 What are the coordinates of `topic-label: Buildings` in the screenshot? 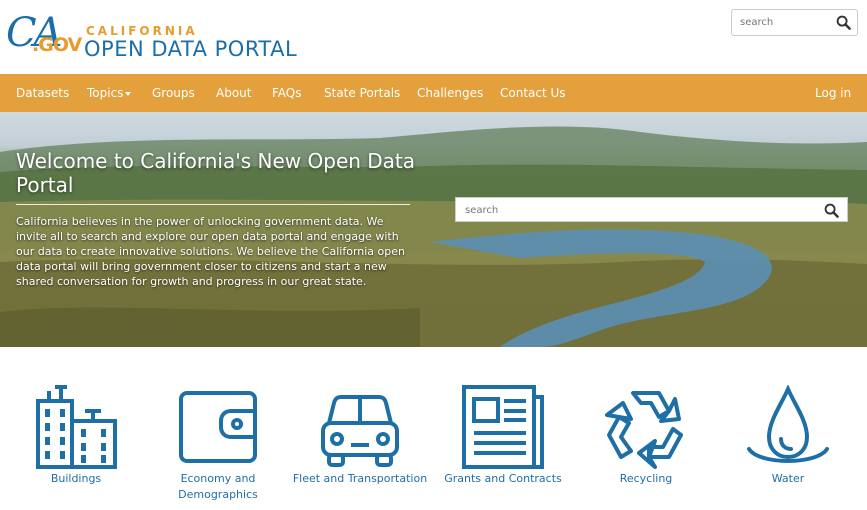 It's located at (76, 478).